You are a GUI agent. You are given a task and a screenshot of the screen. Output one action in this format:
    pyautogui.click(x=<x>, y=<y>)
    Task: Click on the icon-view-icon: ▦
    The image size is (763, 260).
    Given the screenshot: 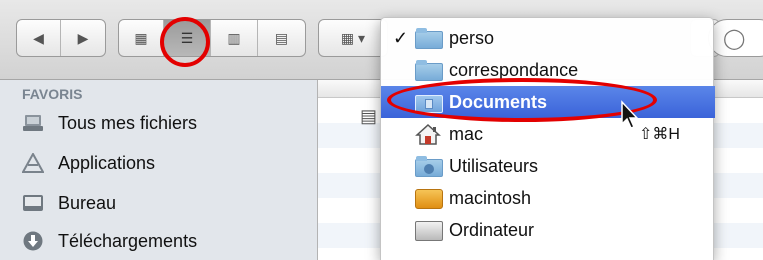 What is the action you would take?
    pyautogui.click(x=141, y=37)
    